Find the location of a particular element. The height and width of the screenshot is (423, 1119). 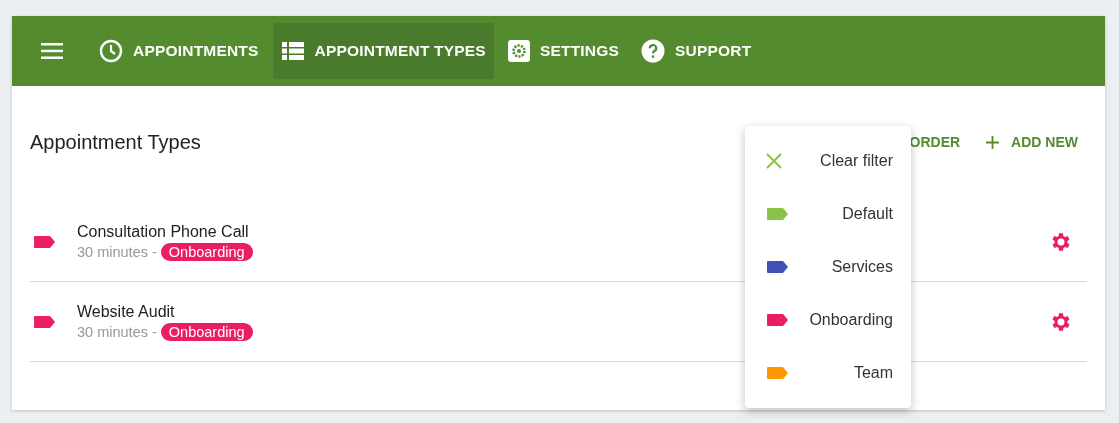

gear-icon is located at coordinates (518, 51).